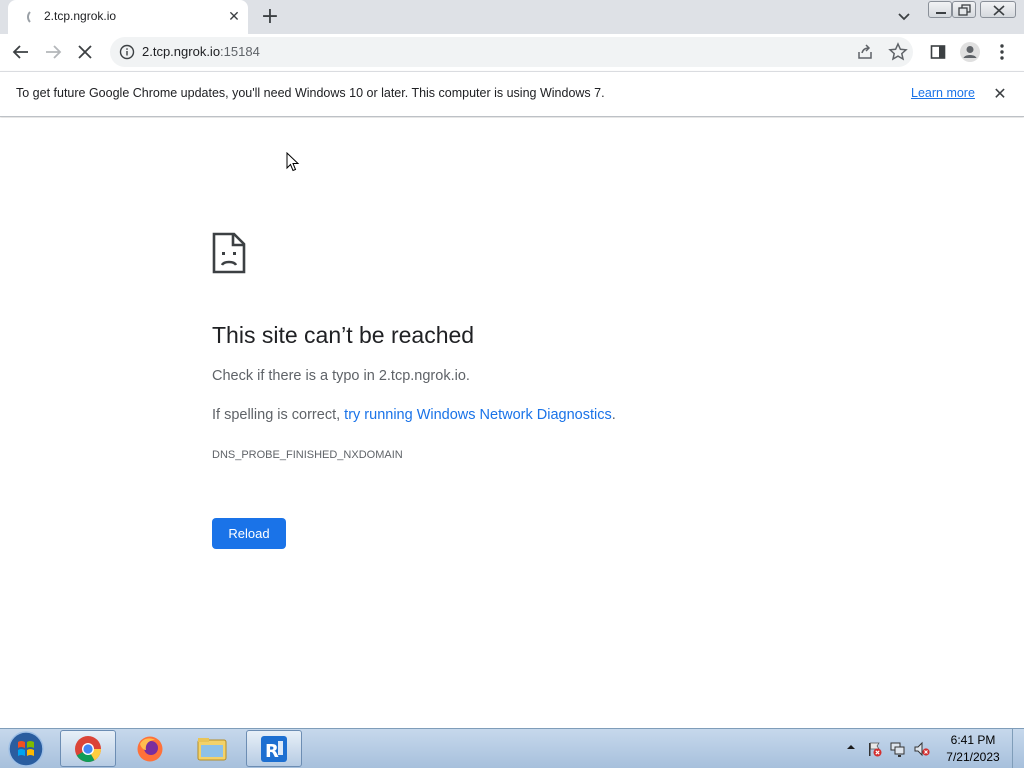 Image resolution: width=1024 pixels, height=768 pixels. Describe the element at coordinates (80, 16) in the screenshot. I see `tab-title: 2.tcp.ngrok.io` at that location.